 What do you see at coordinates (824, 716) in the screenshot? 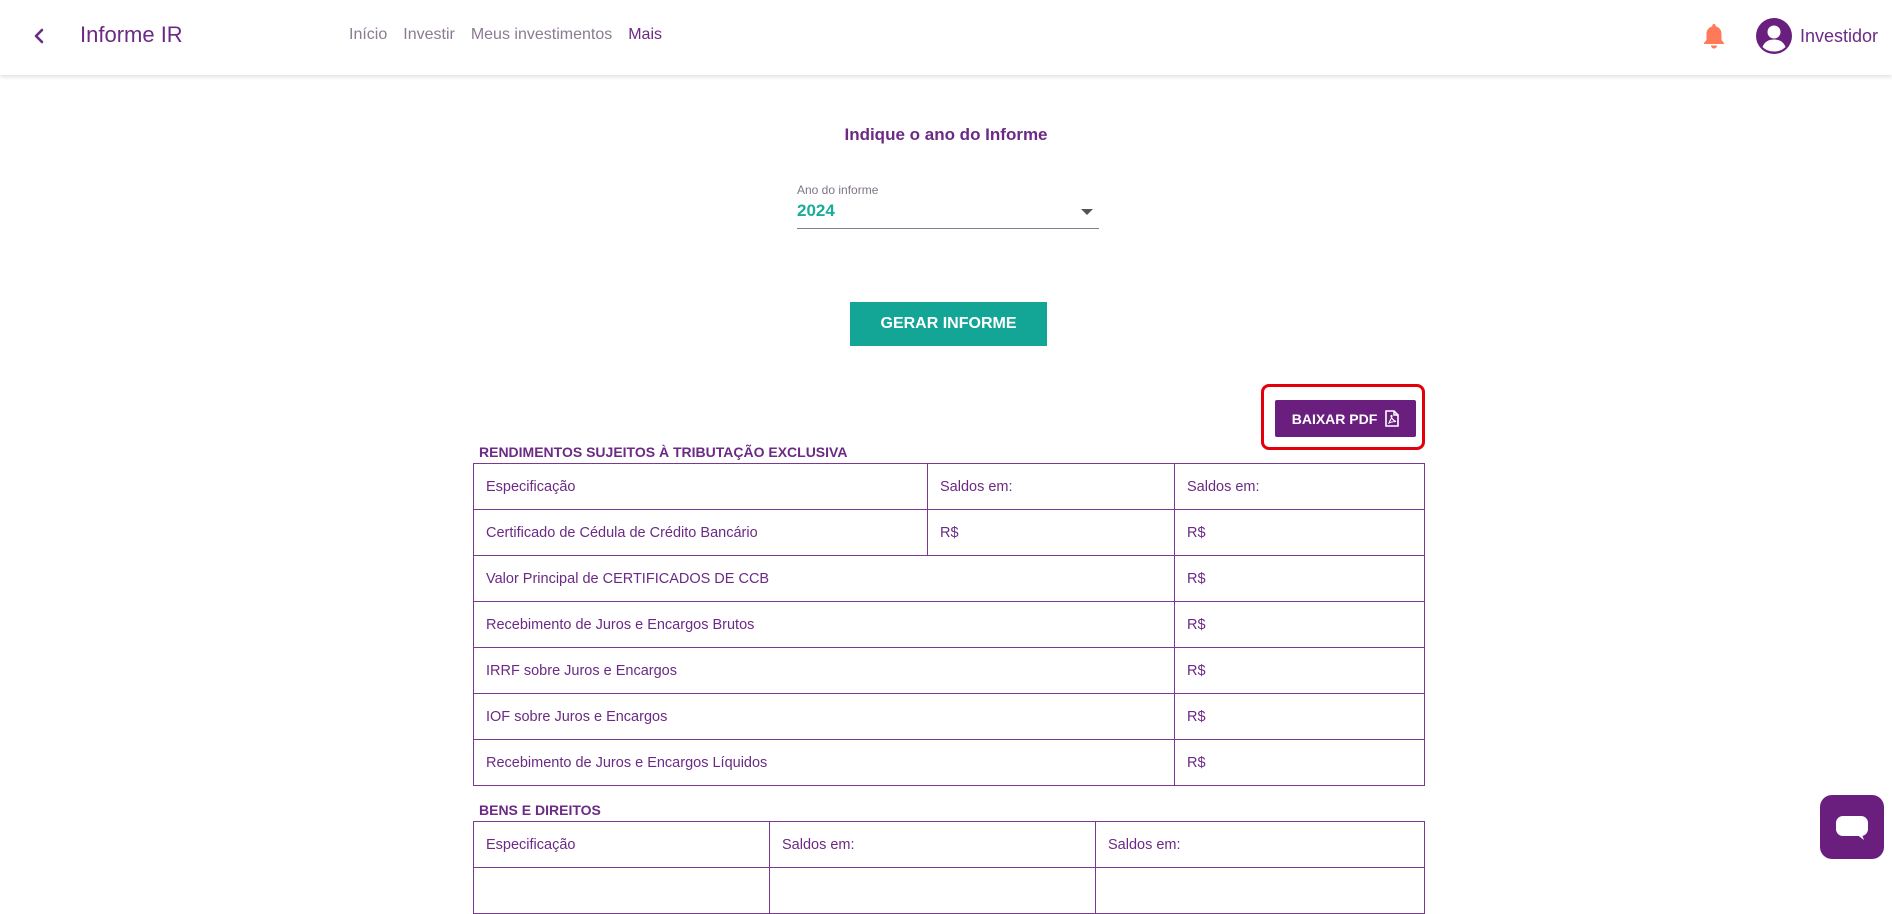
I see `table-cell: IOF sobre Juros e Encargos` at bounding box center [824, 716].